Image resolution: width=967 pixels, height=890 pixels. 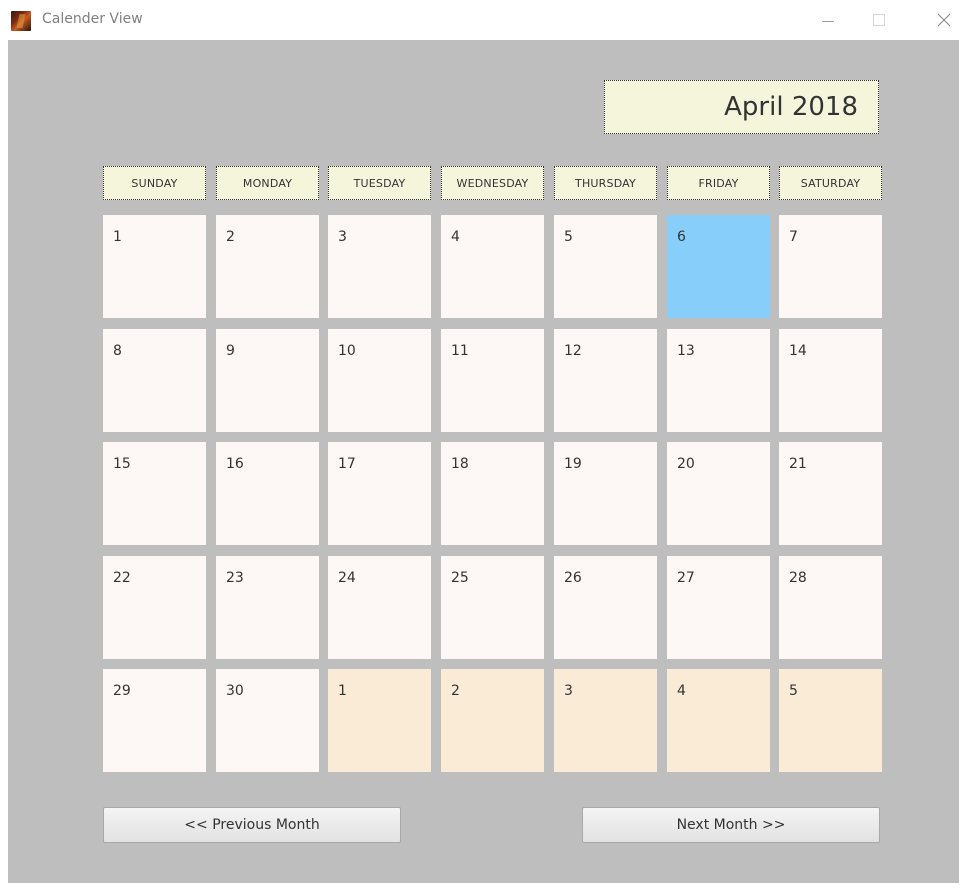 I want to click on day-number: 15, so click(x=122, y=464).